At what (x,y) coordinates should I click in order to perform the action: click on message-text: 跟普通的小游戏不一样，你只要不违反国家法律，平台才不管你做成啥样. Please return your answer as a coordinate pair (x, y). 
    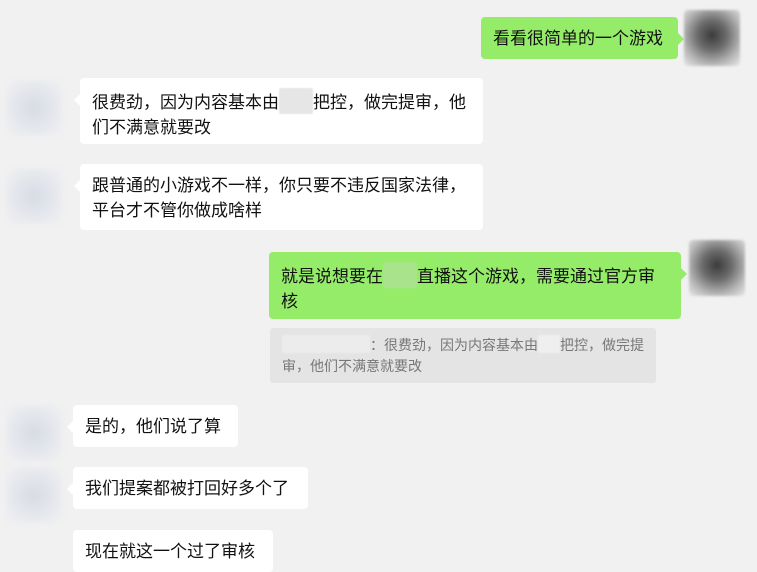
    Looking at the image, I should click on (279, 198).